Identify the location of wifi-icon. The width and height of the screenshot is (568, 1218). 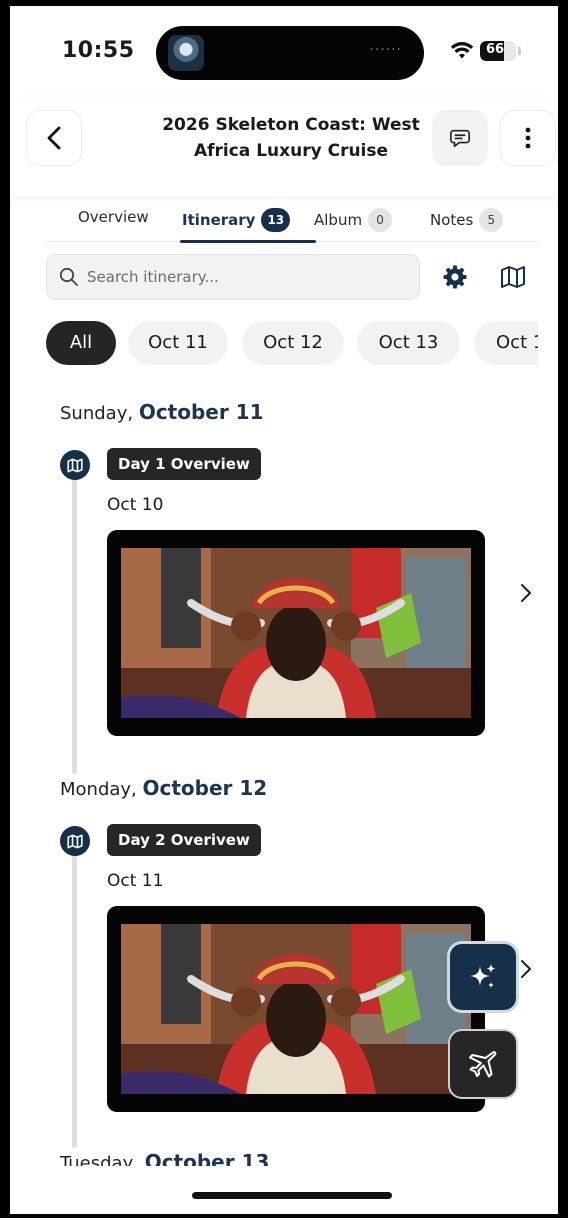
(462, 50).